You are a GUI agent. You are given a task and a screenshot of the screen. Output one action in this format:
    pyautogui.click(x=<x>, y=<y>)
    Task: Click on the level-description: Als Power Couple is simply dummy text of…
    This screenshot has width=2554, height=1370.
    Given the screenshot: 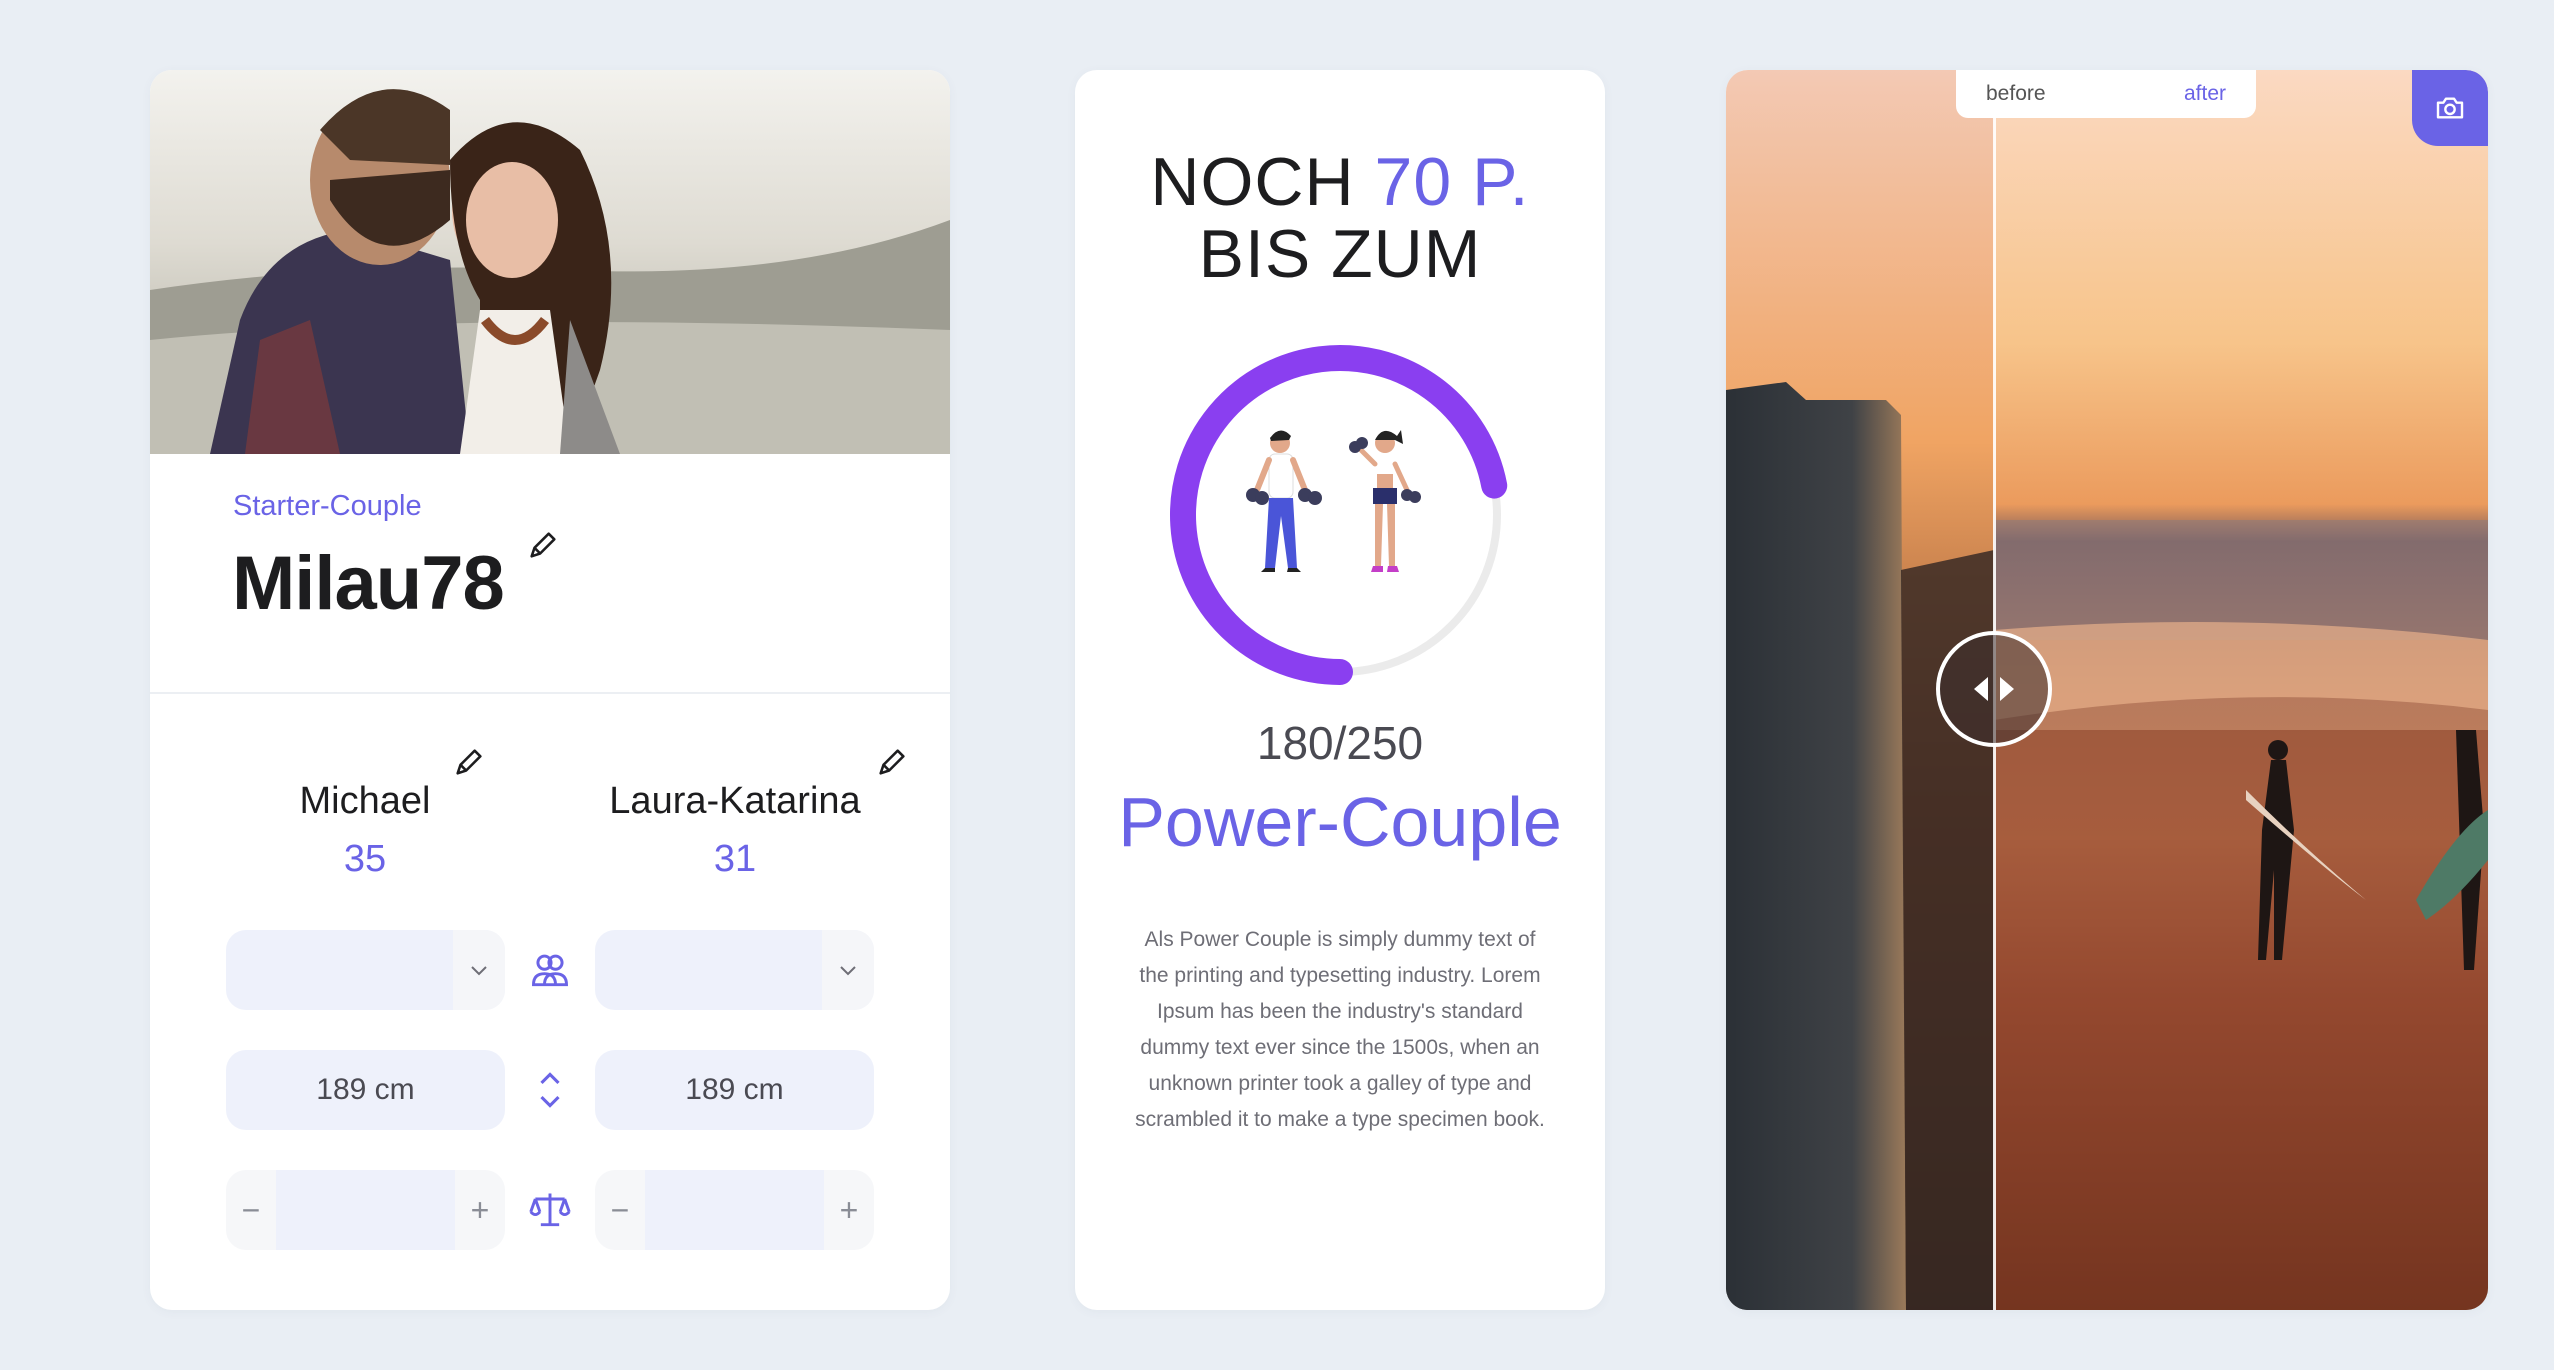 What is the action you would take?
    pyautogui.click(x=1340, y=1029)
    